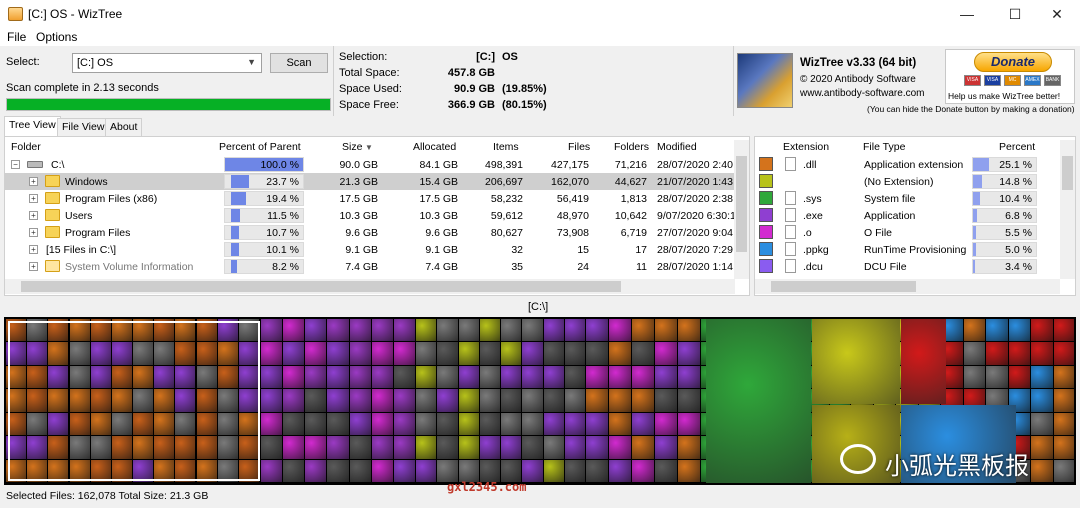  I want to click on col-folders: Folders, so click(631, 147).